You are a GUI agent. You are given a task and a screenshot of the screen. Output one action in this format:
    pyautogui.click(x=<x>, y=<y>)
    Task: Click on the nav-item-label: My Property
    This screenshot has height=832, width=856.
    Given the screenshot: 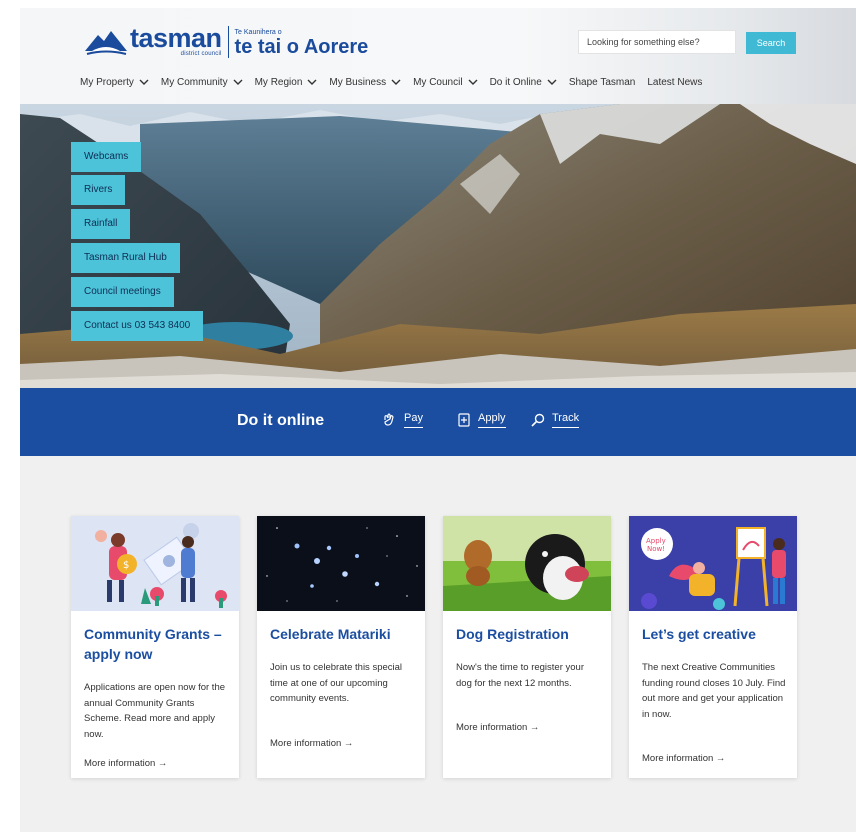 What is the action you would take?
    pyautogui.click(x=107, y=82)
    